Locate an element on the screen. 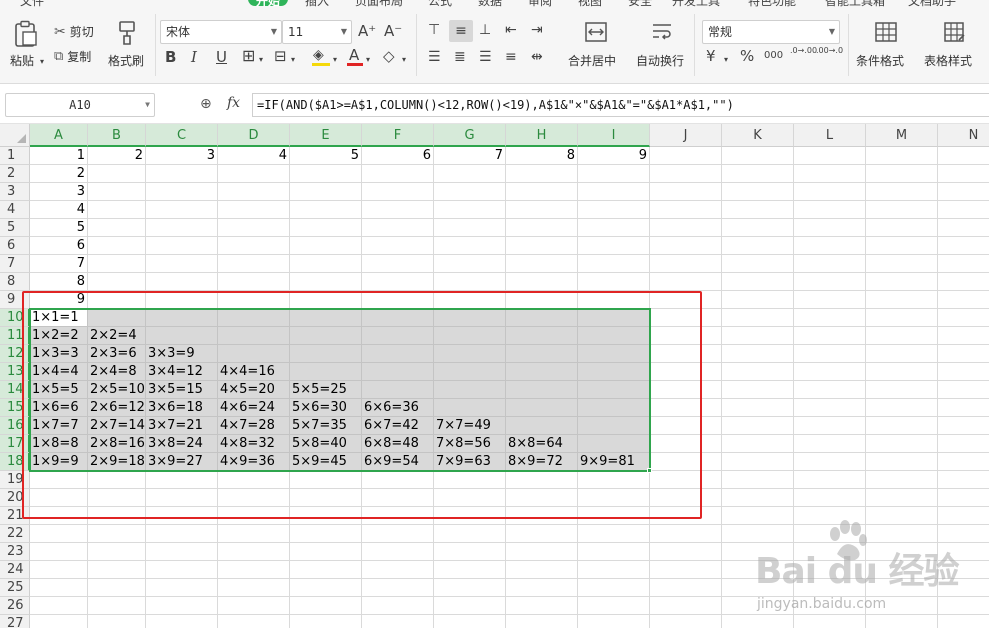 The height and width of the screenshot is (628, 989). cell-g22 is located at coordinates (470, 534).